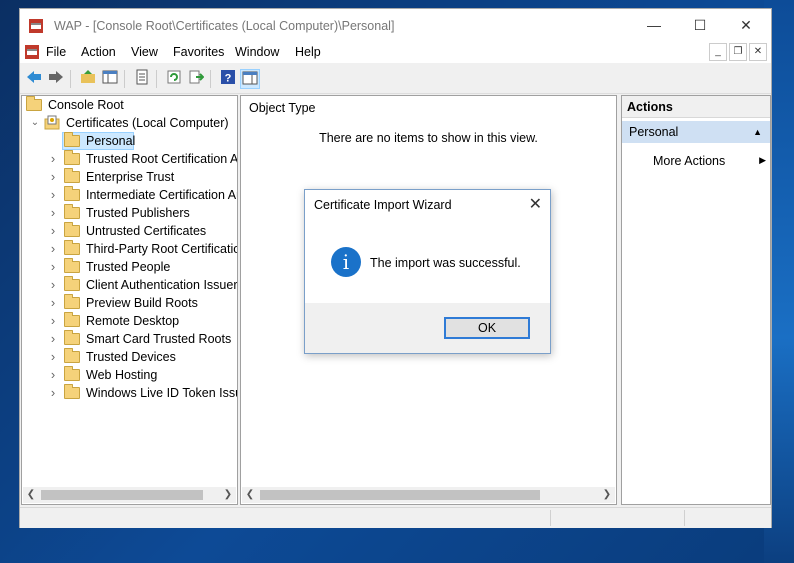 This screenshot has width=794, height=563. What do you see at coordinates (696, 107) in the screenshot?
I see `actions-header: Actions` at bounding box center [696, 107].